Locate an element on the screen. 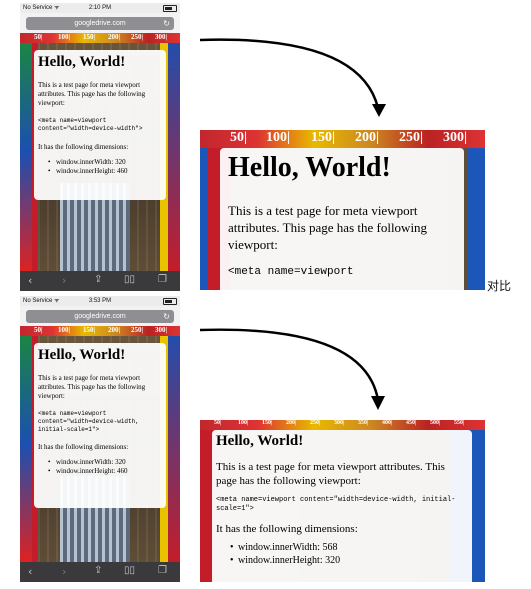  url-text: googledrive.com is located at coordinates (100, 316).